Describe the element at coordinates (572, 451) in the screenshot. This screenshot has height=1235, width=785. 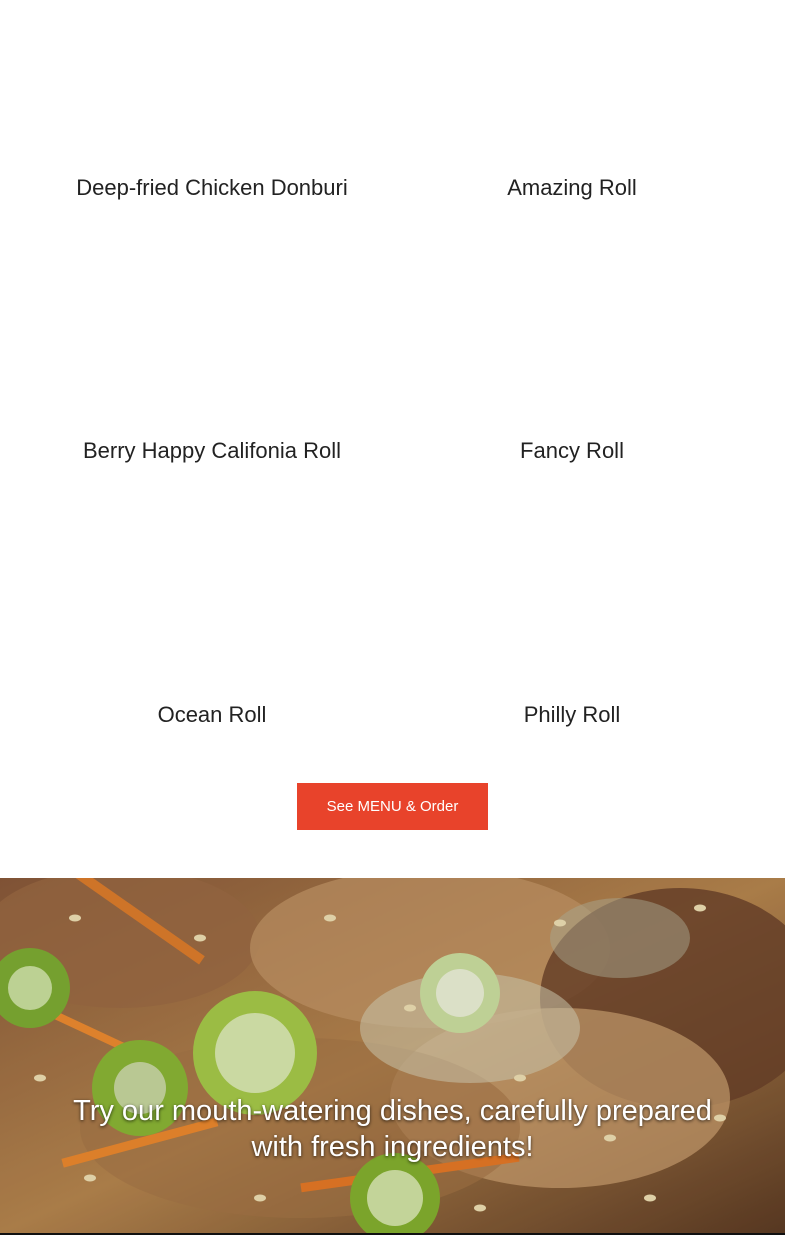
I see `menu-item-name: Fancy Roll` at that location.